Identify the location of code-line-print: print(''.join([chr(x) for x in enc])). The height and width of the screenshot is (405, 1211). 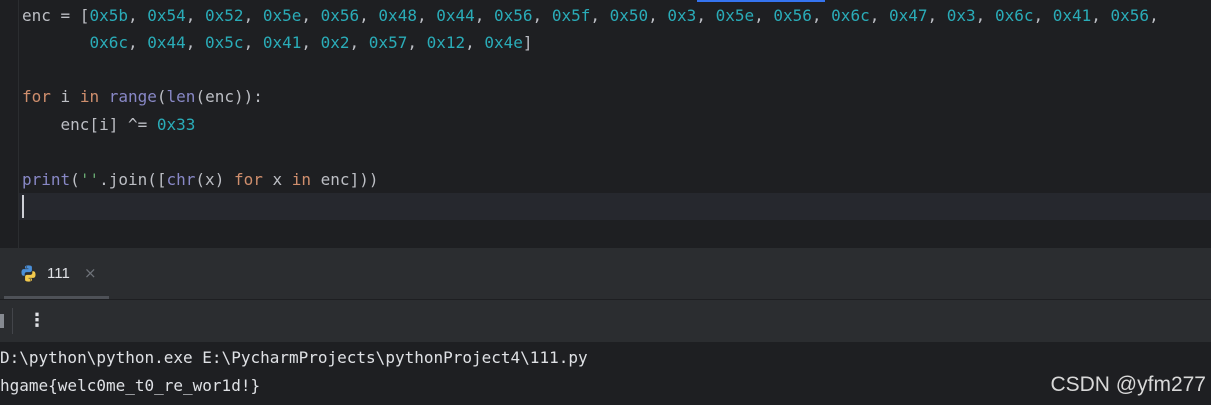
(200, 180).